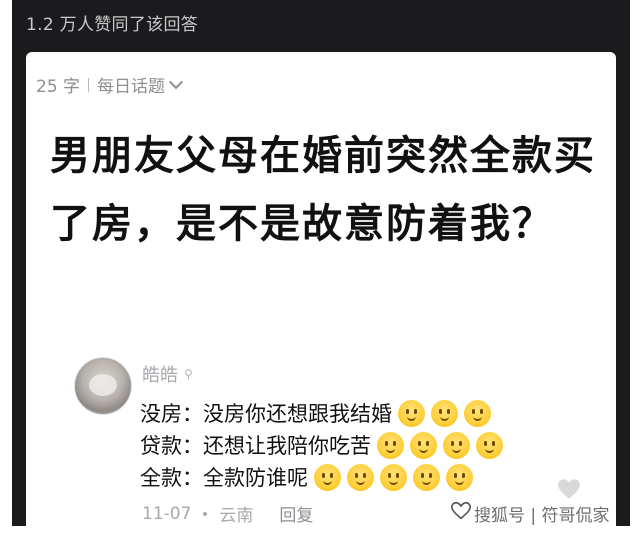 The image size is (640, 534). I want to click on topic-label: 每日话题, so click(131, 87).